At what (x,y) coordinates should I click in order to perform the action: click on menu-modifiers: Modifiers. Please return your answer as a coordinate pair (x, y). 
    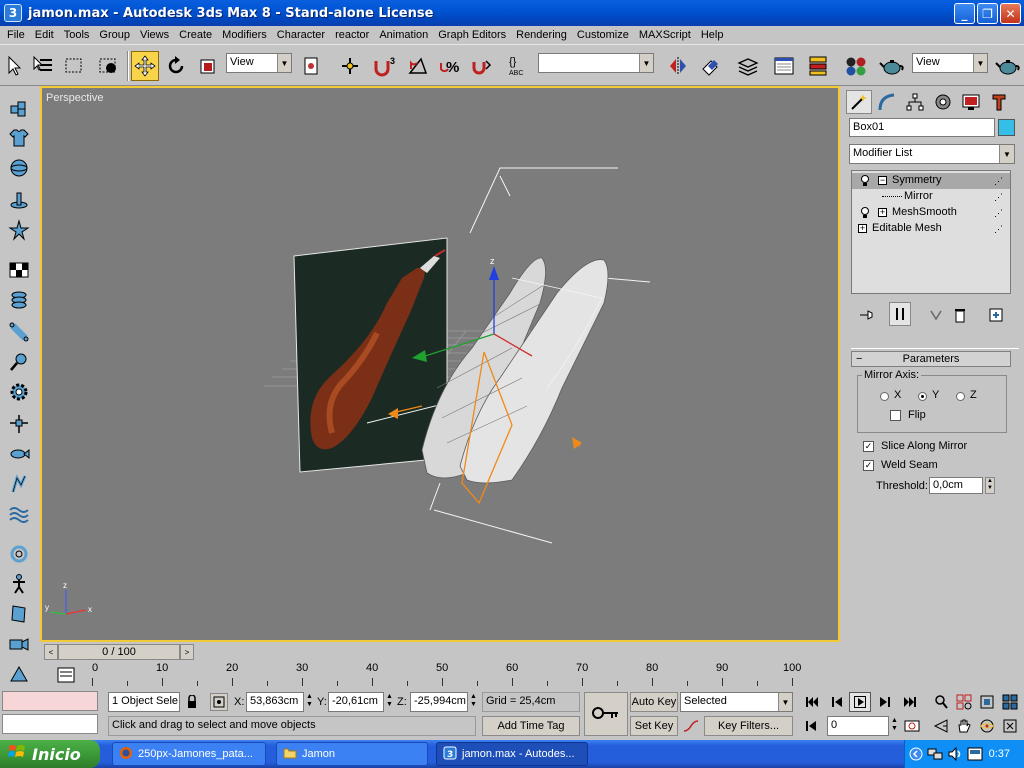
    Looking at the image, I should click on (244, 35).